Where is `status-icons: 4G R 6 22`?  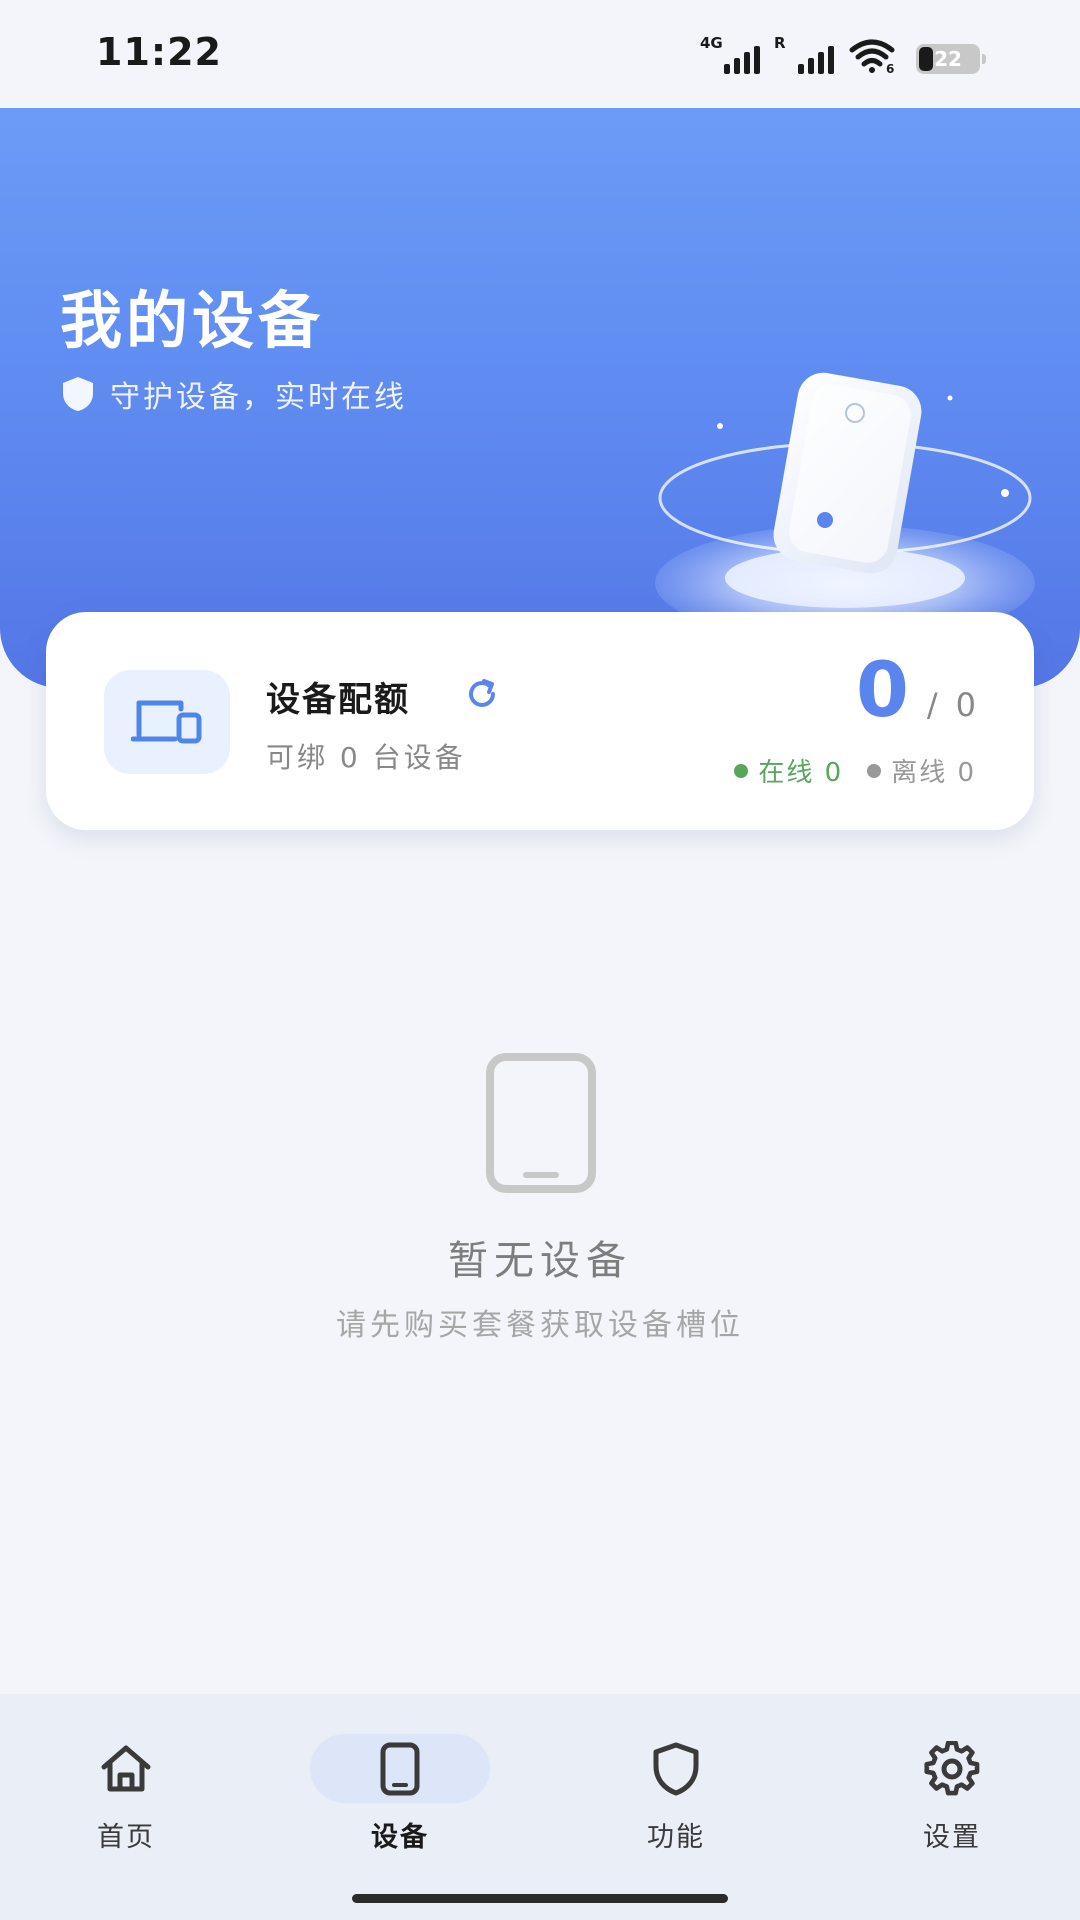 status-icons: 4G R 6 22 is located at coordinates (843, 54).